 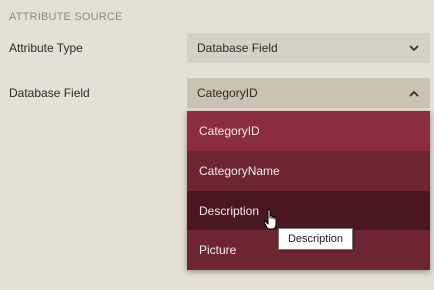 What do you see at coordinates (308, 171) in the screenshot?
I see `dropdown-option-categoryname: CategoryName` at bounding box center [308, 171].